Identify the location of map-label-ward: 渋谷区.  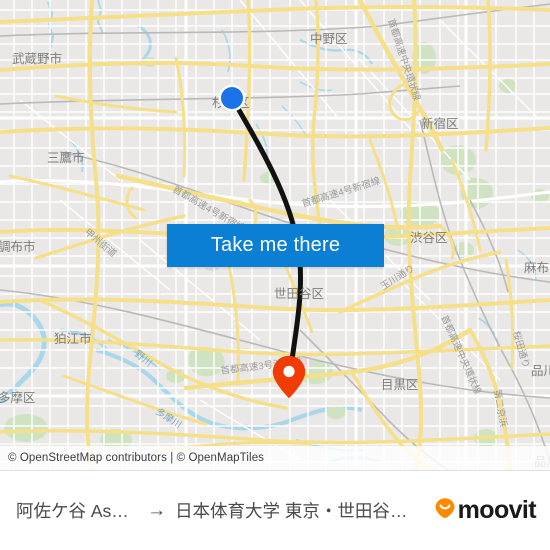
(429, 238).